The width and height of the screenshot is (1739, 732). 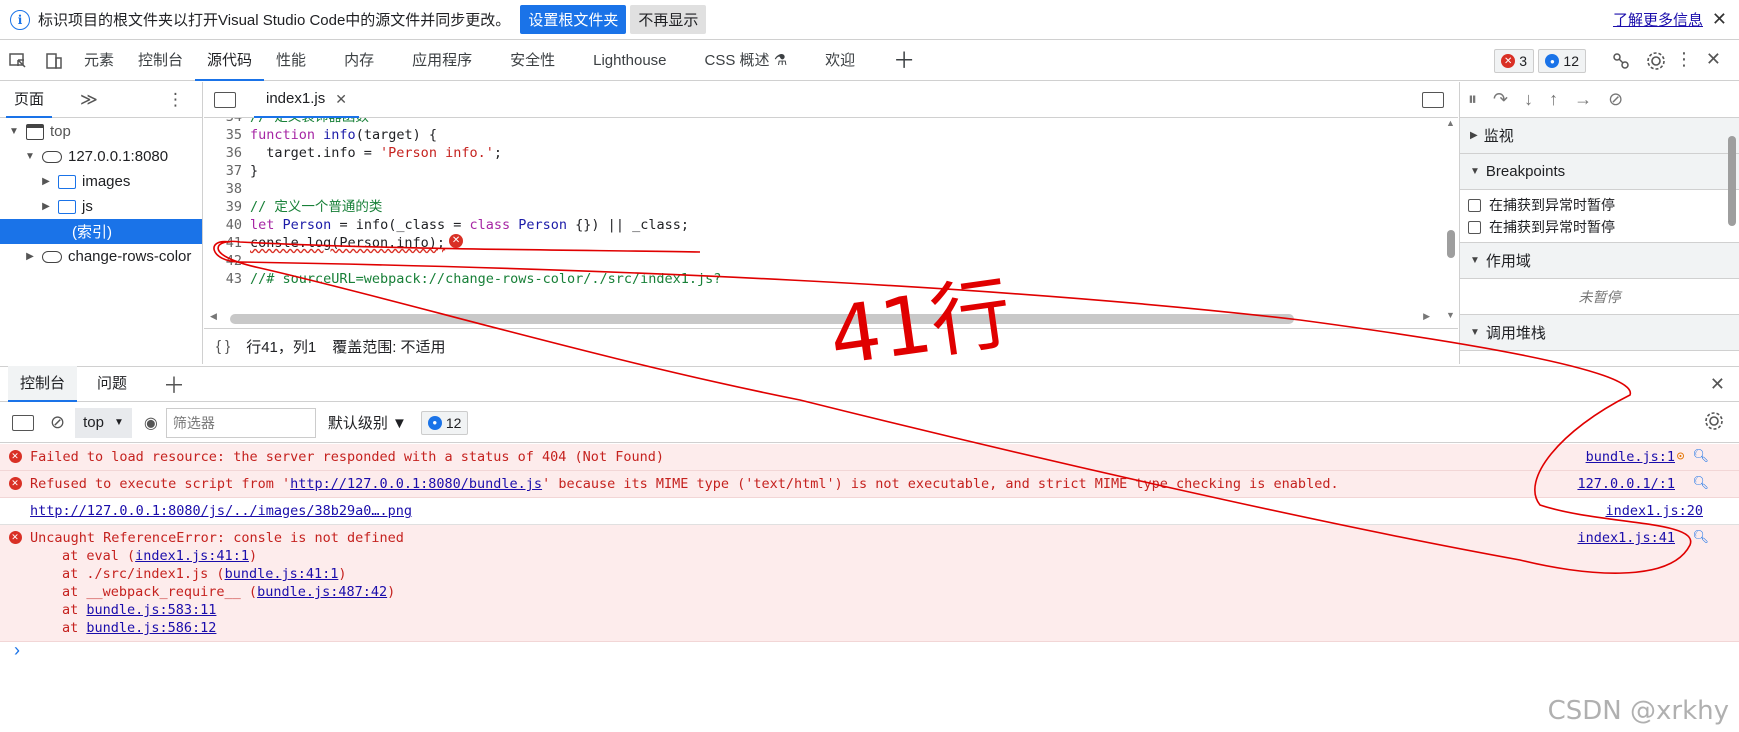 I want to click on tree-item-js: ▶ js, so click(x=101, y=206).